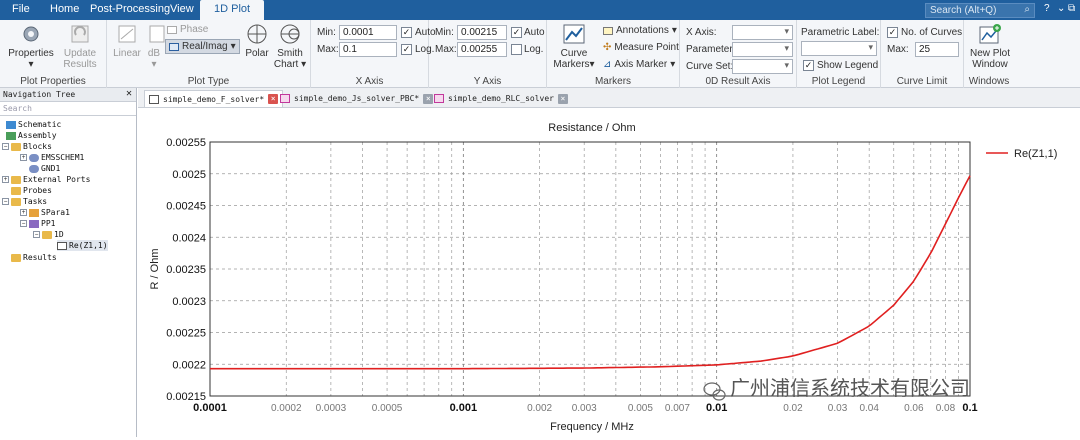 The height and width of the screenshot is (440, 1080). I want to click on real-imag-label: Real/Imag, so click(205, 46).